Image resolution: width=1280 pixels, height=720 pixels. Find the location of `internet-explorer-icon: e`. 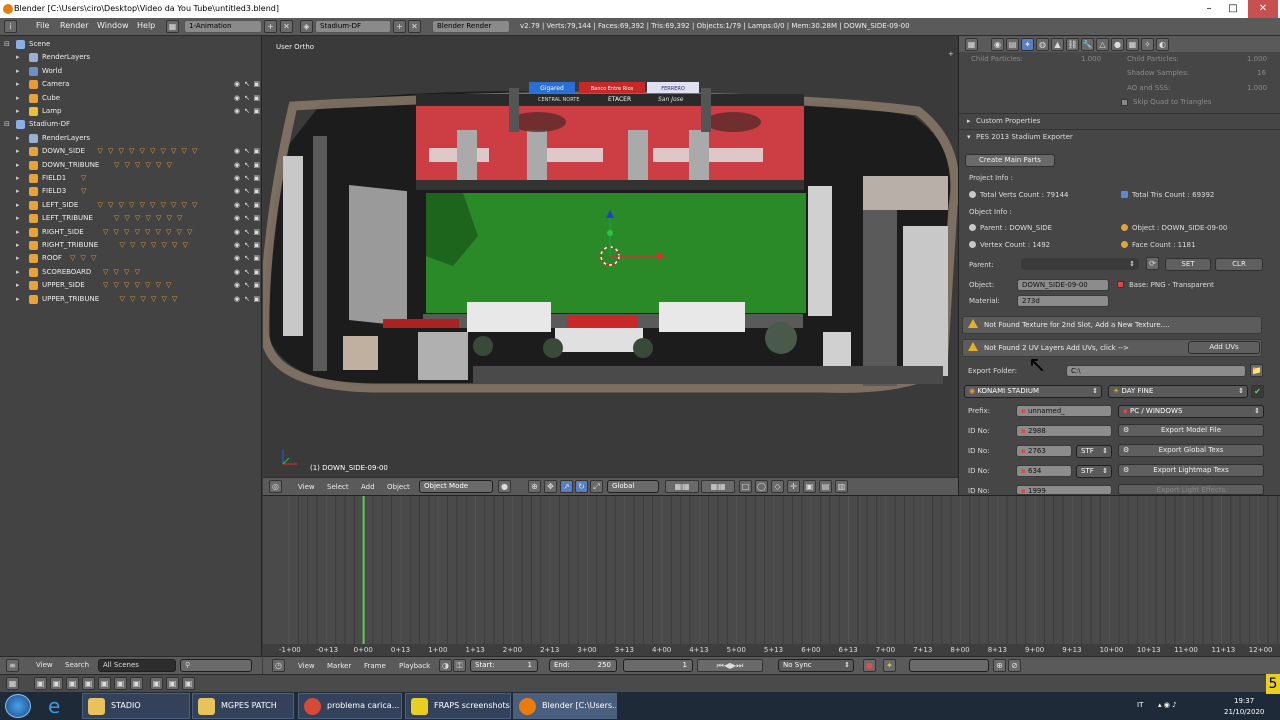

internet-explorer-icon: e is located at coordinates (54, 706).